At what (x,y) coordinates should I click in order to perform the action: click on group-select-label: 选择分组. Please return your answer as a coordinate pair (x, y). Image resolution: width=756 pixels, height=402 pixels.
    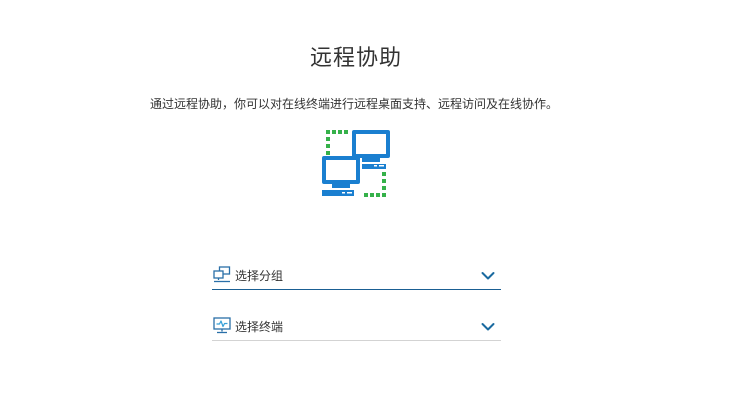
    Looking at the image, I should click on (259, 276).